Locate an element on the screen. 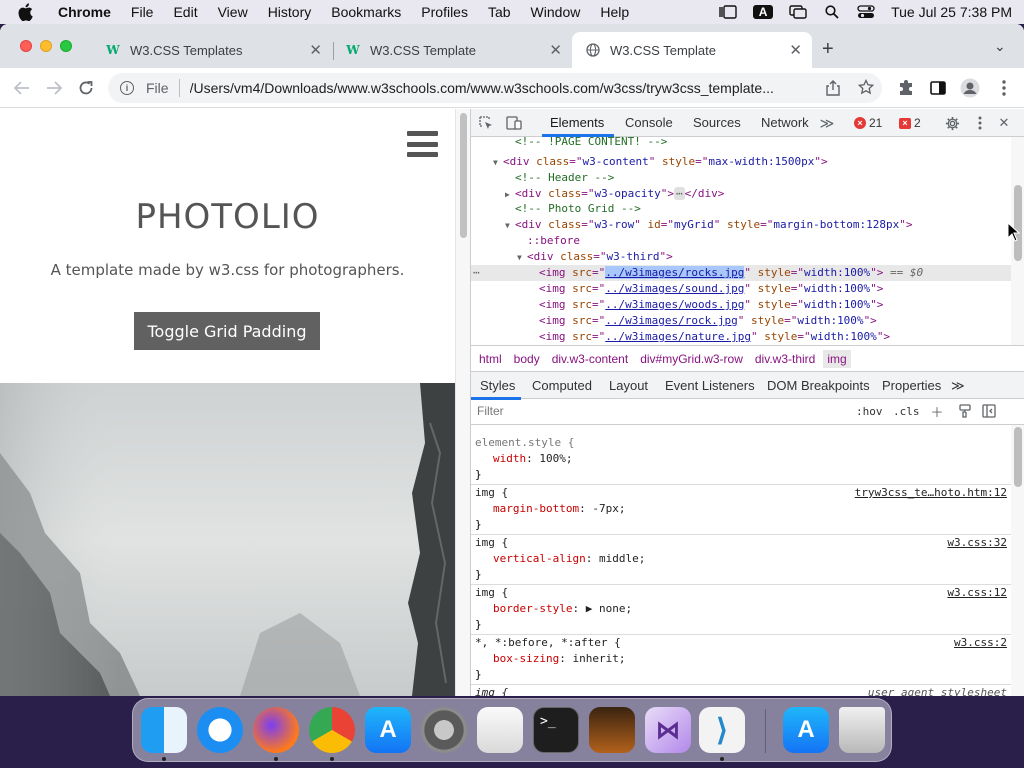 This screenshot has height=768, width=1024. css-property-value: 100% is located at coordinates (552, 458).